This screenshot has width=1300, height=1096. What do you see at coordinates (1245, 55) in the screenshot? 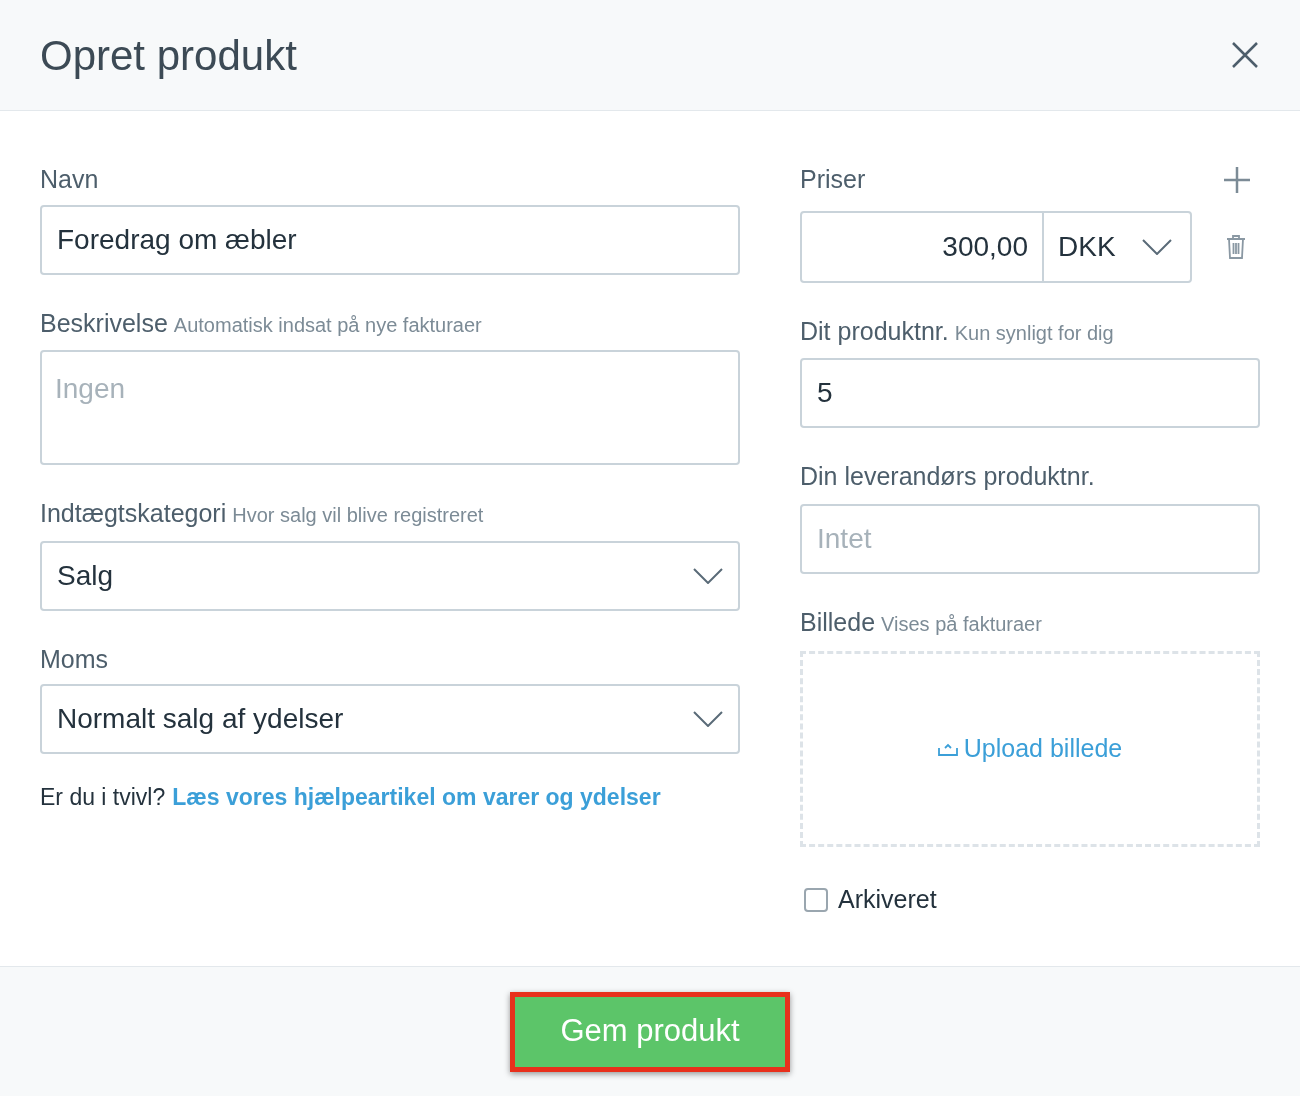
I see `close-icon` at bounding box center [1245, 55].